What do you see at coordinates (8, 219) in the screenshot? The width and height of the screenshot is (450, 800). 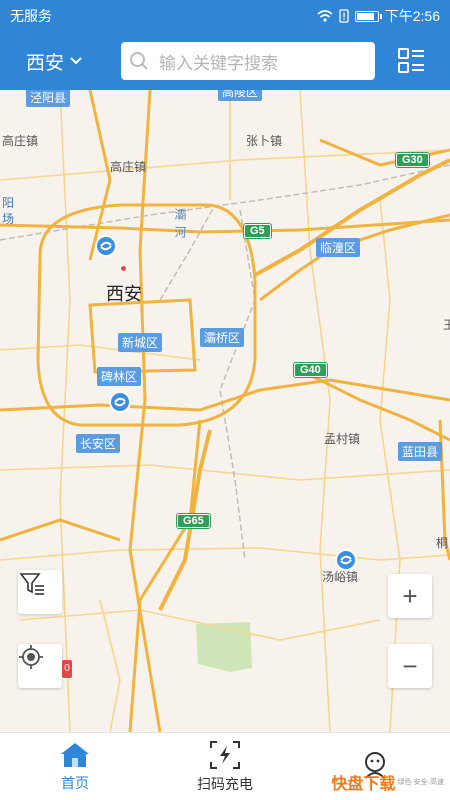 I see `map-label: 场` at bounding box center [8, 219].